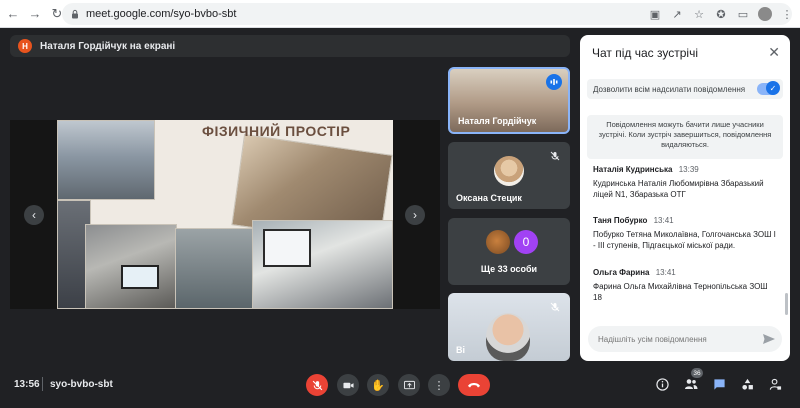 The width and height of the screenshot is (800, 408). I want to click on allow-messages-row: Дозволити всім надсилати повідомлення ✓, so click(685, 89).